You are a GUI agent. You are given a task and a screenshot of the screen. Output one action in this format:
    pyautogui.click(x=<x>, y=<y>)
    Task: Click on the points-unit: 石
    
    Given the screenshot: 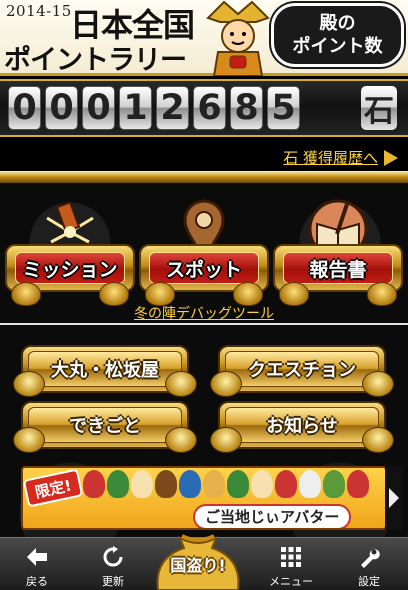 What is the action you would take?
    pyautogui.click(x=379, y=108)
    